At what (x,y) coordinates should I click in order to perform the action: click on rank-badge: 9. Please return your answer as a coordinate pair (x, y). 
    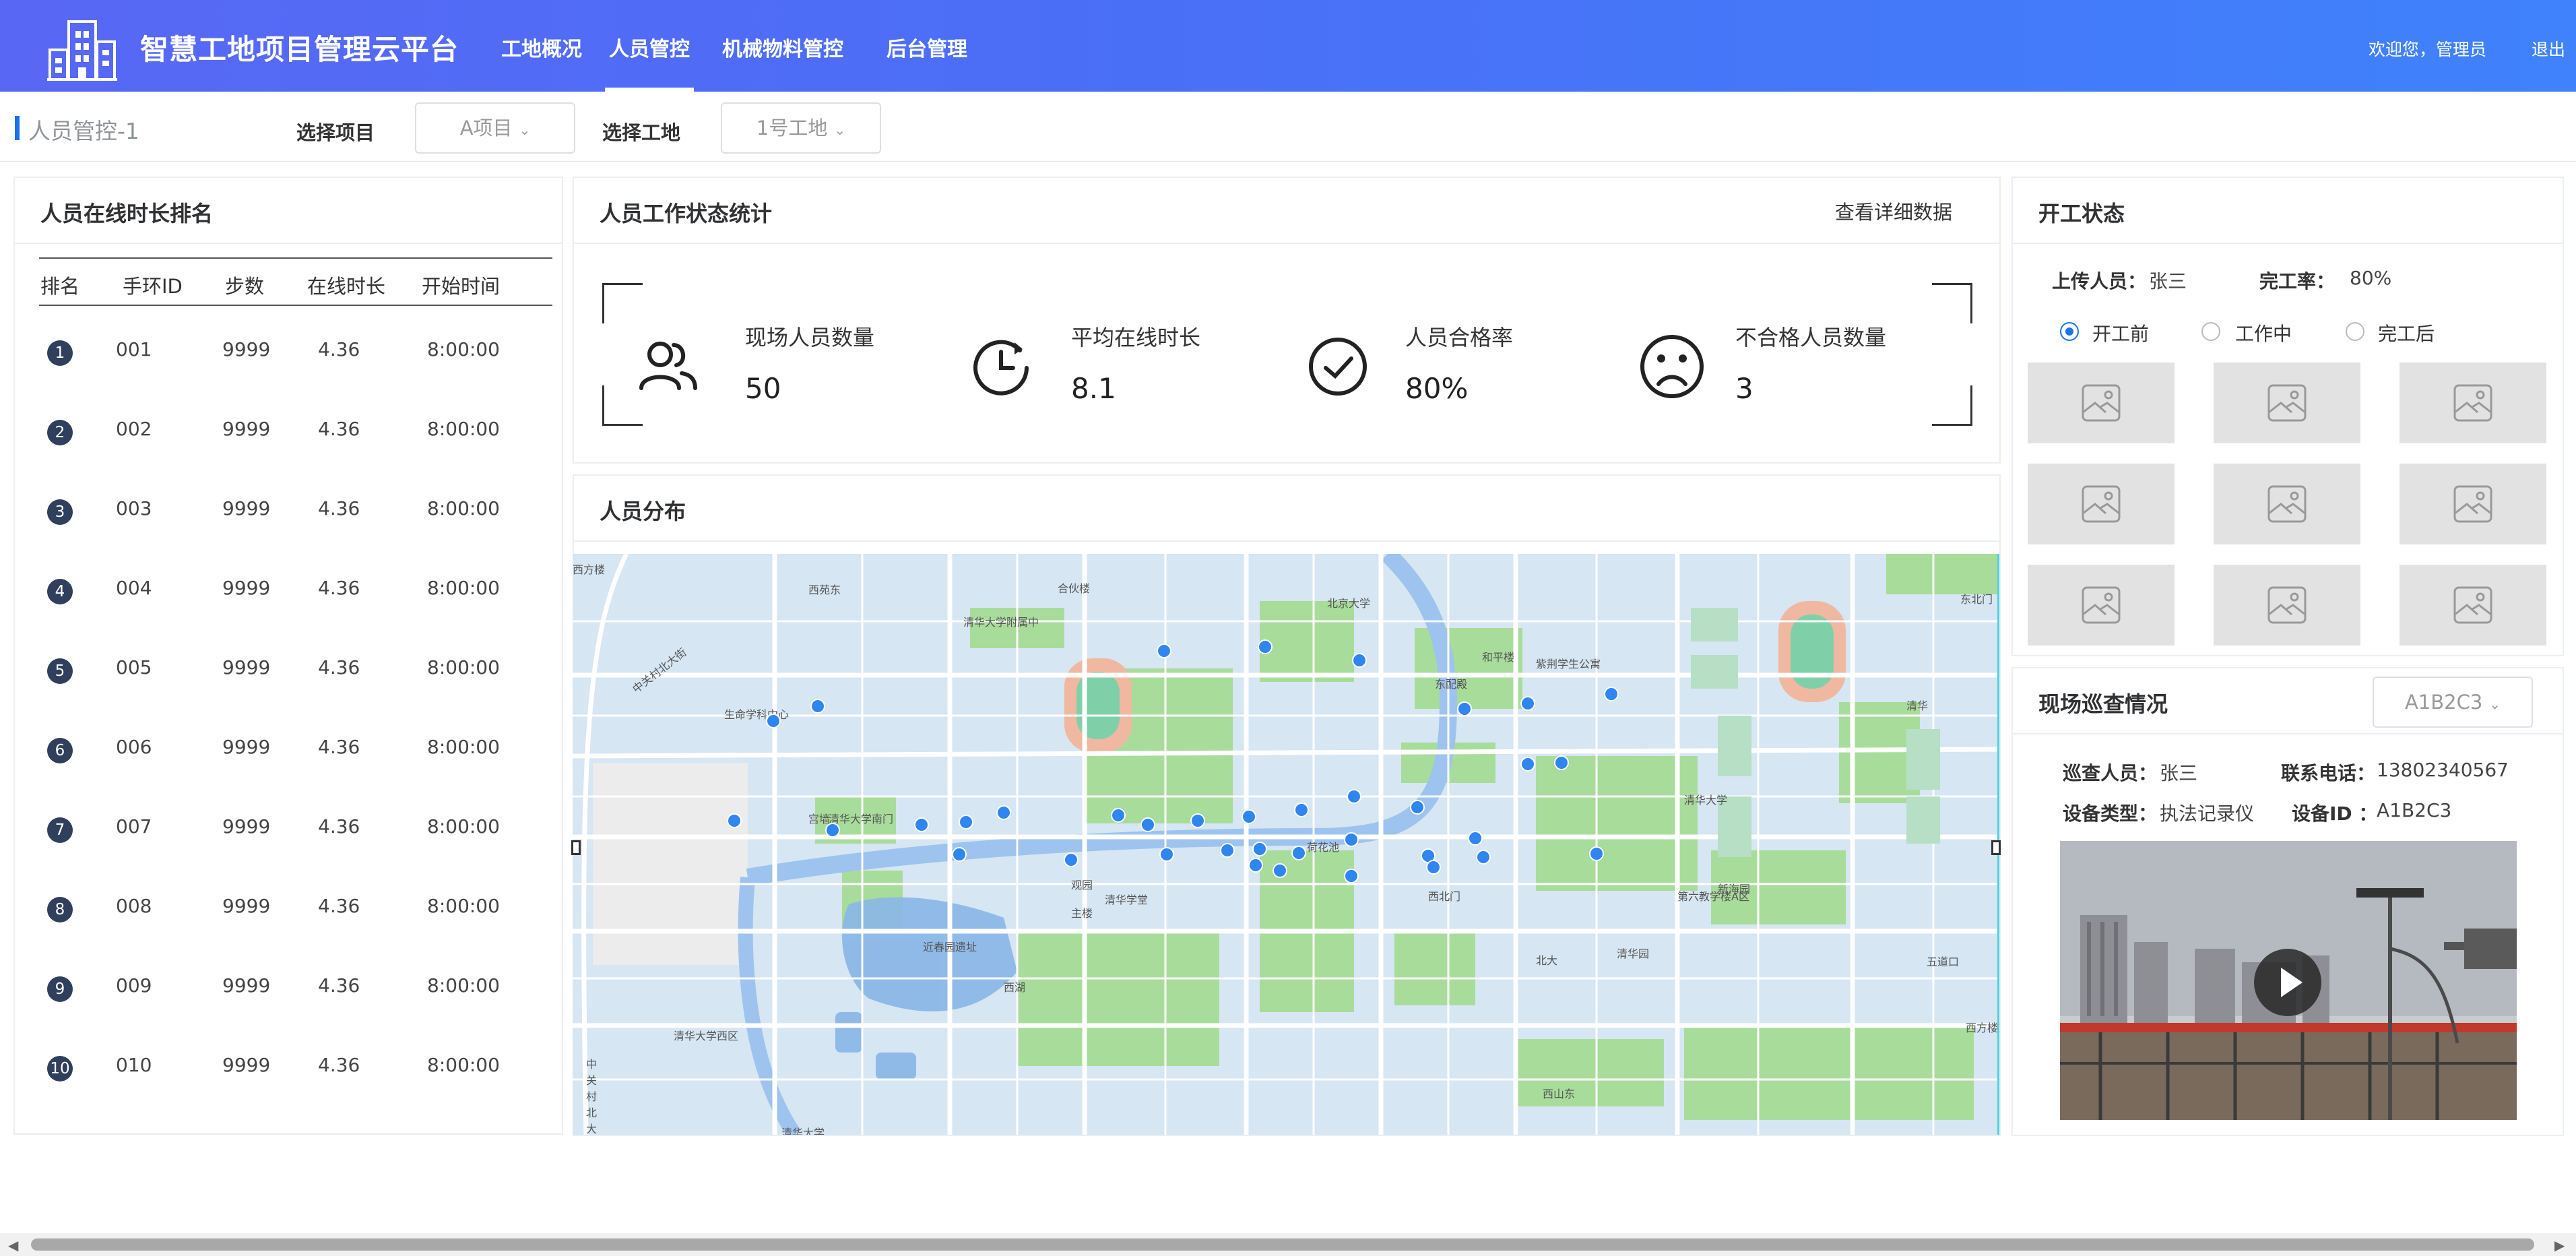
    Looking at the image, I should click on (60, 989).